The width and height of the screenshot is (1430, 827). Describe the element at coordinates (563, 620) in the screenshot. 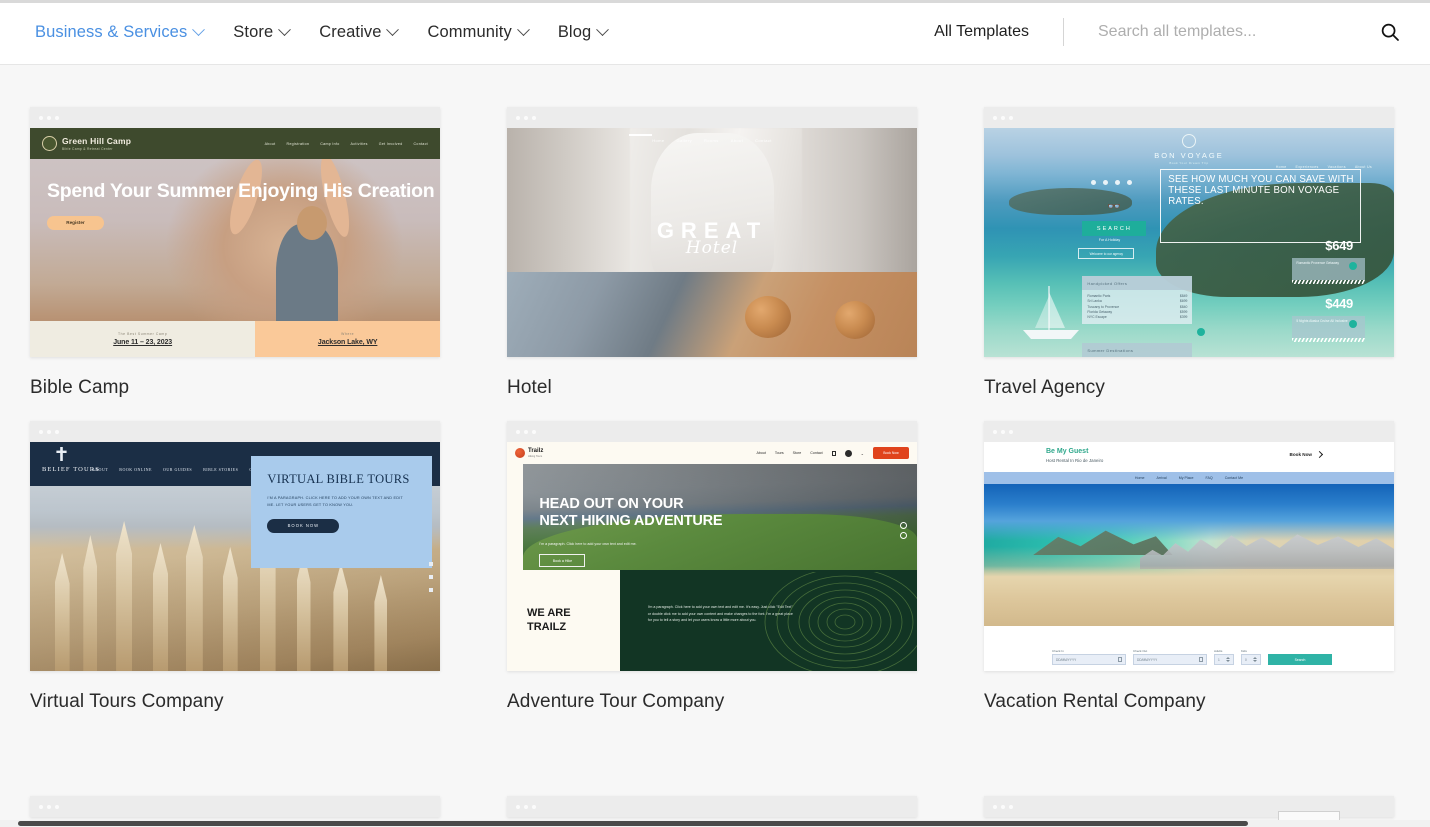

I see `trailz-about-heading-block: WE ARE TRAILZ` at that location.